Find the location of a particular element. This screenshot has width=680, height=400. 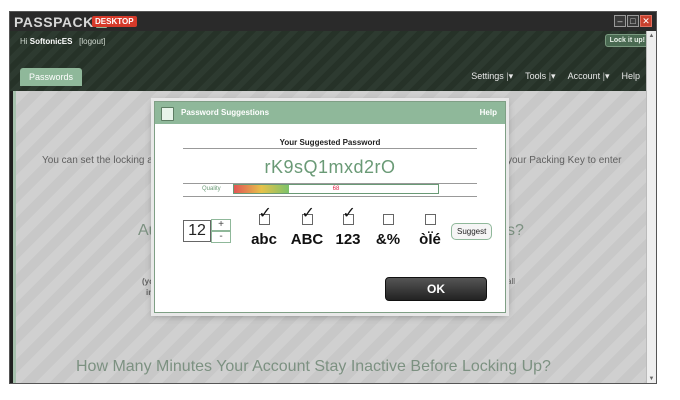

option-label: òÏé is located at coordinates (430, 239).